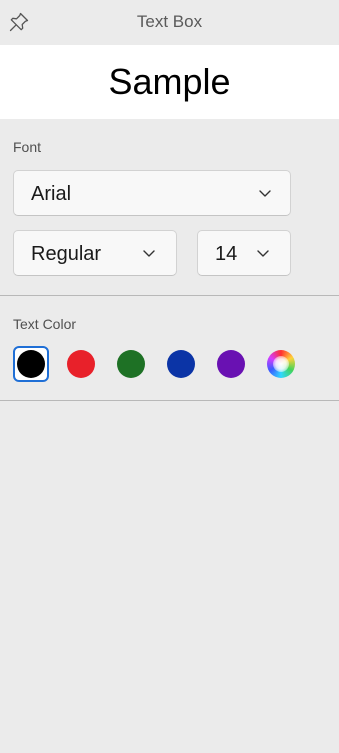  Describe the element at coordinates (131, 364) in the screenshot. I see `color-swatch-green` at that location.